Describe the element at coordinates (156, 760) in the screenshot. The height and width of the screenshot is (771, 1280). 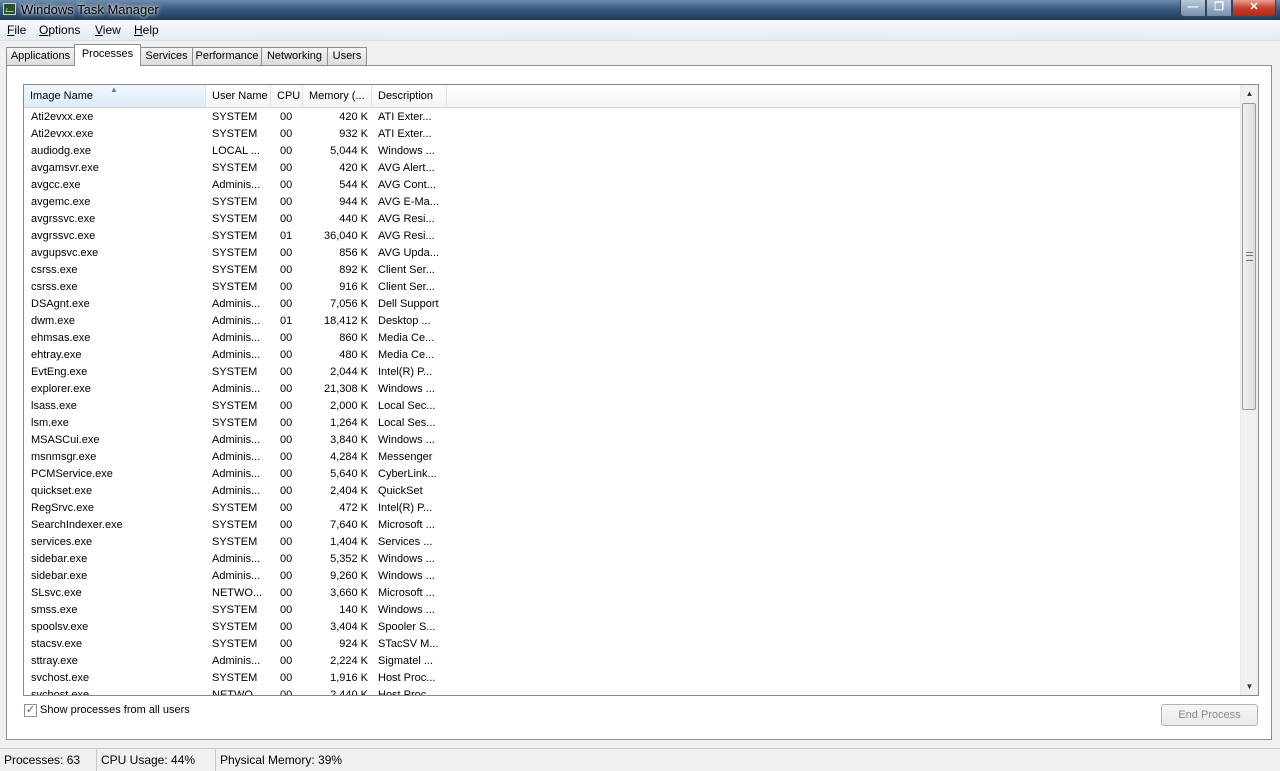
I see `status-cpu-usage: CPU Usage: 44%` at that location.